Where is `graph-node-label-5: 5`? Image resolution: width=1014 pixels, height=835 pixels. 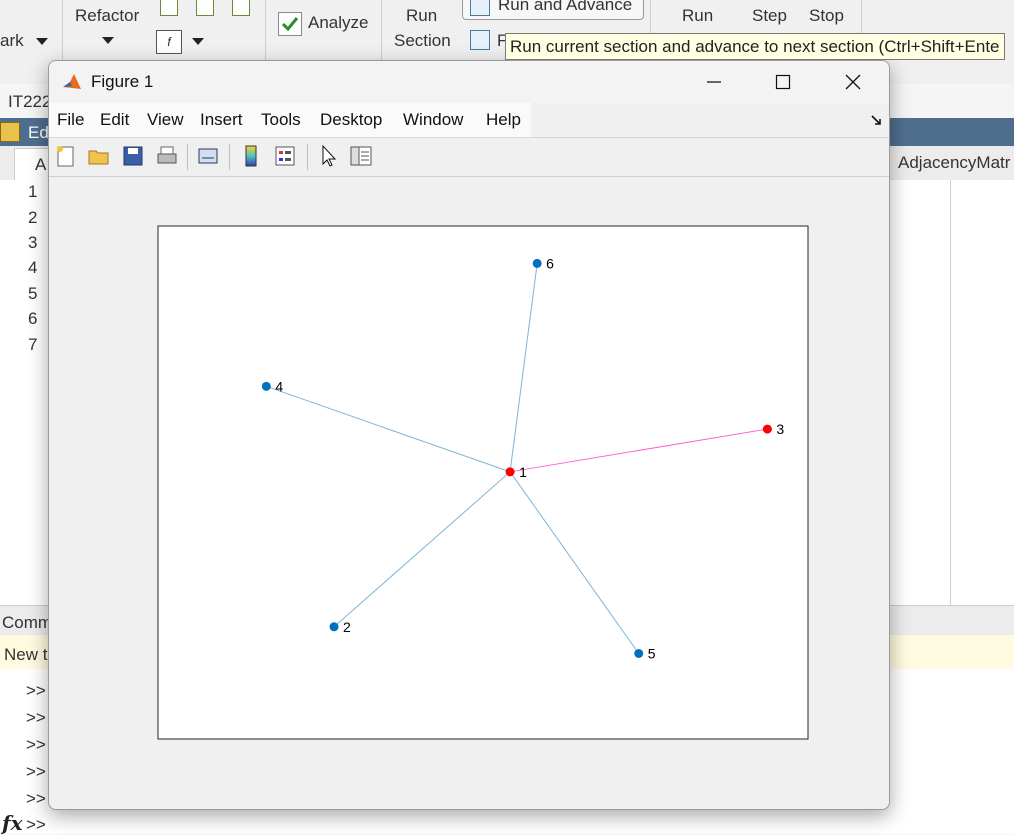 graph-node-label-5: 5 is located at coordinates (652, 654).